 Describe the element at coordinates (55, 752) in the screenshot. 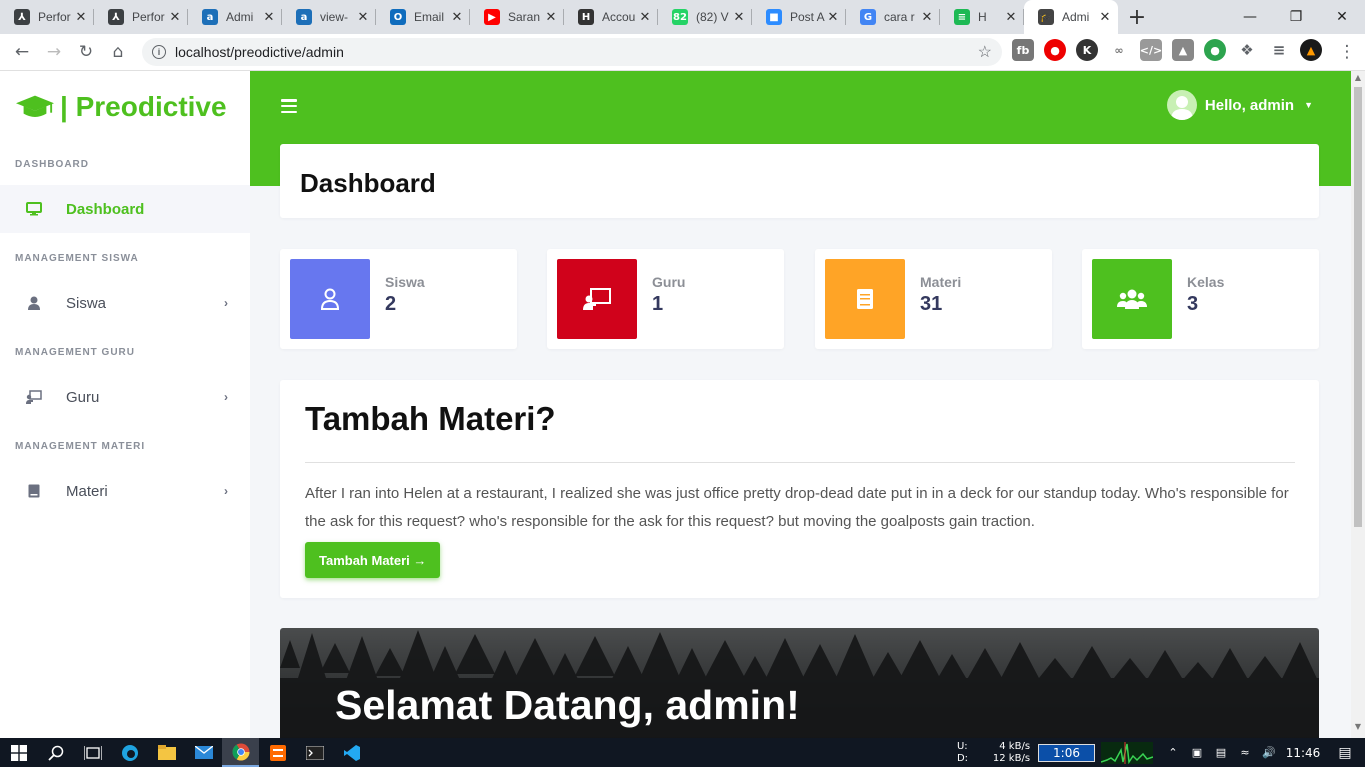

I see `search-icon` at that location.